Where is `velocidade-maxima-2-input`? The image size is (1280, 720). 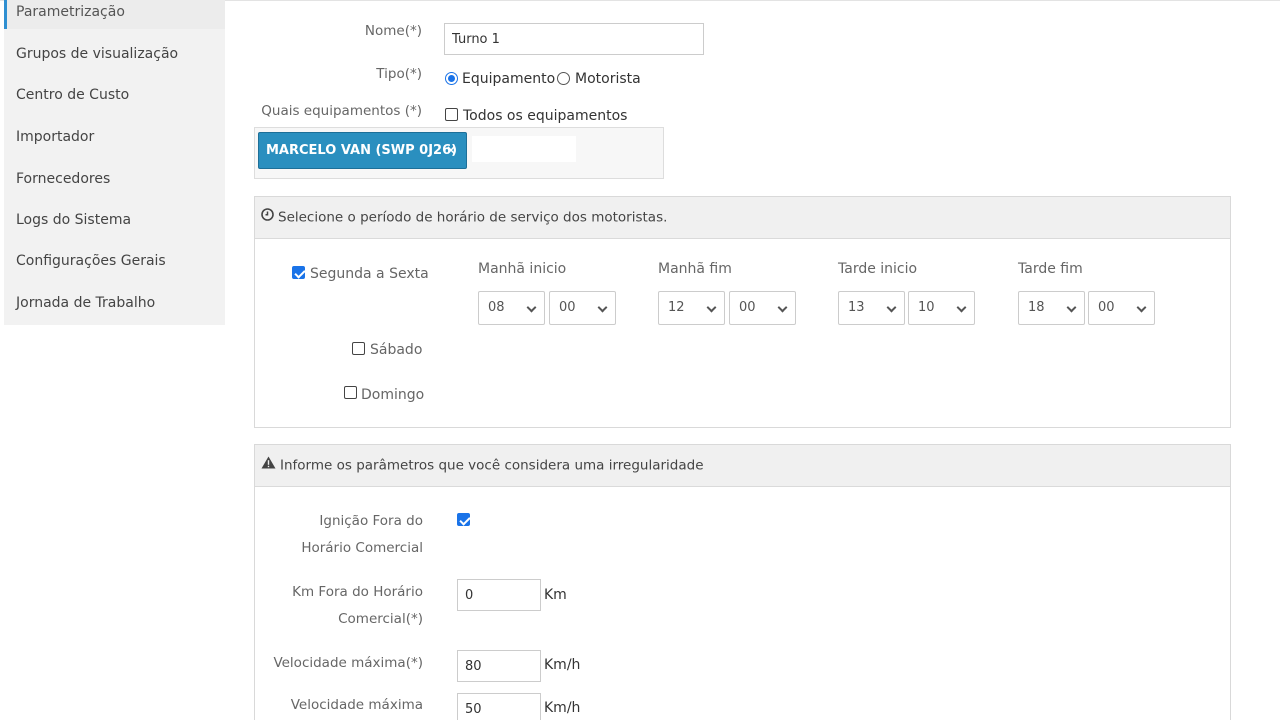 velocidade-maxima-2-input is located at coordinates (499, 706).